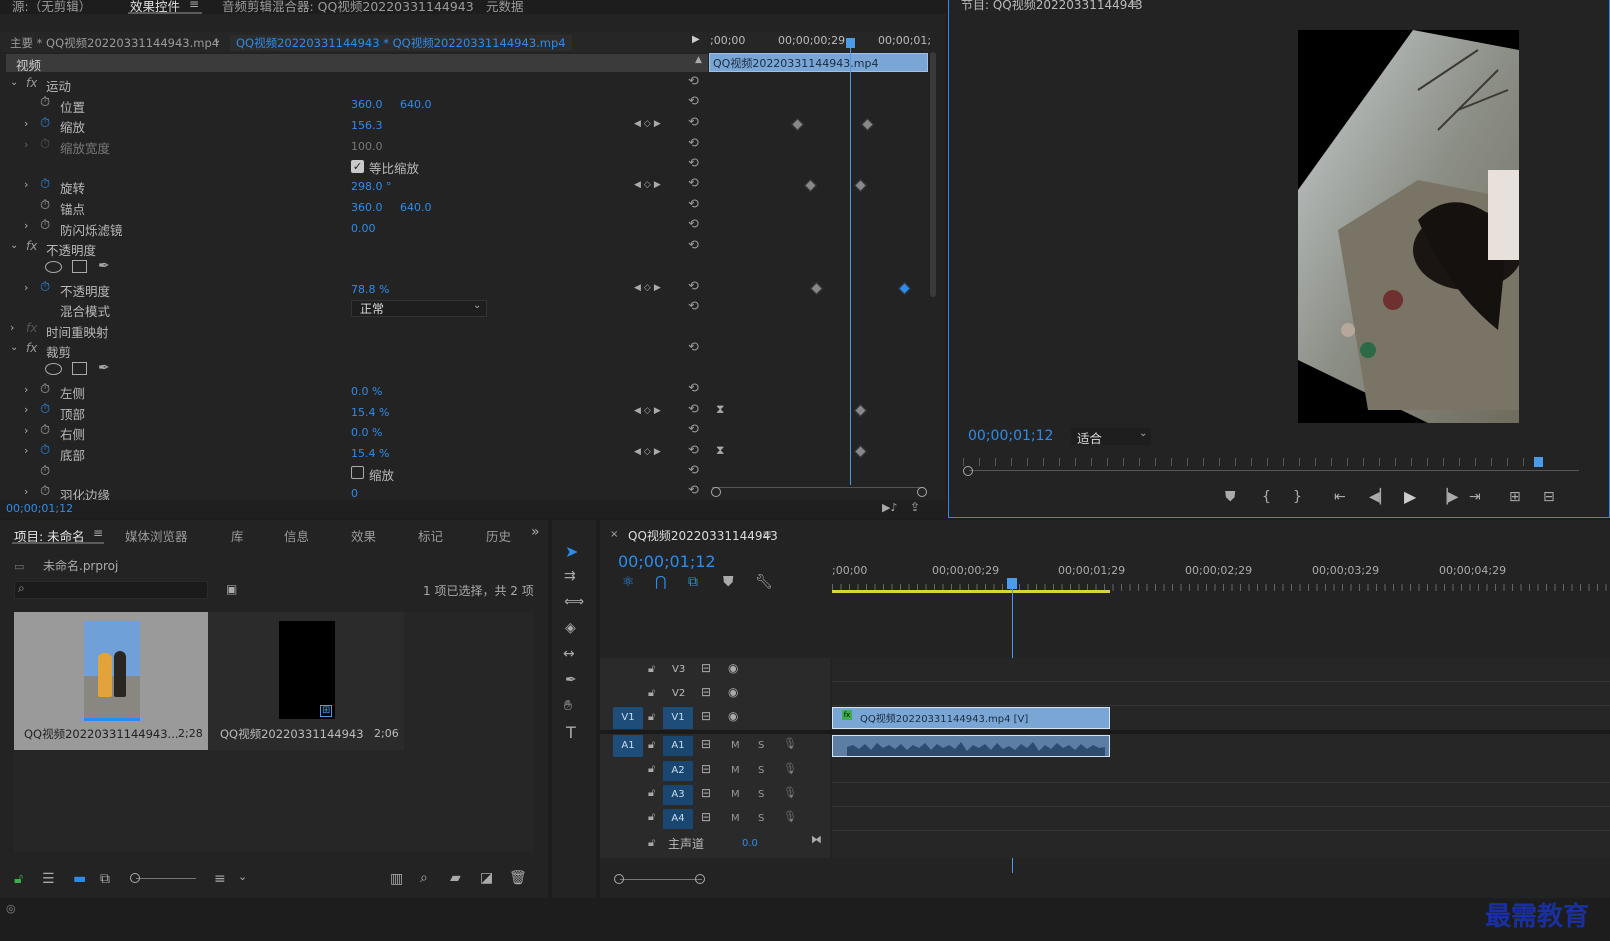  Describe the element at coordinates (628, 582) in the screenshot. I see `snap-nest-icon: ⚛` at that location.